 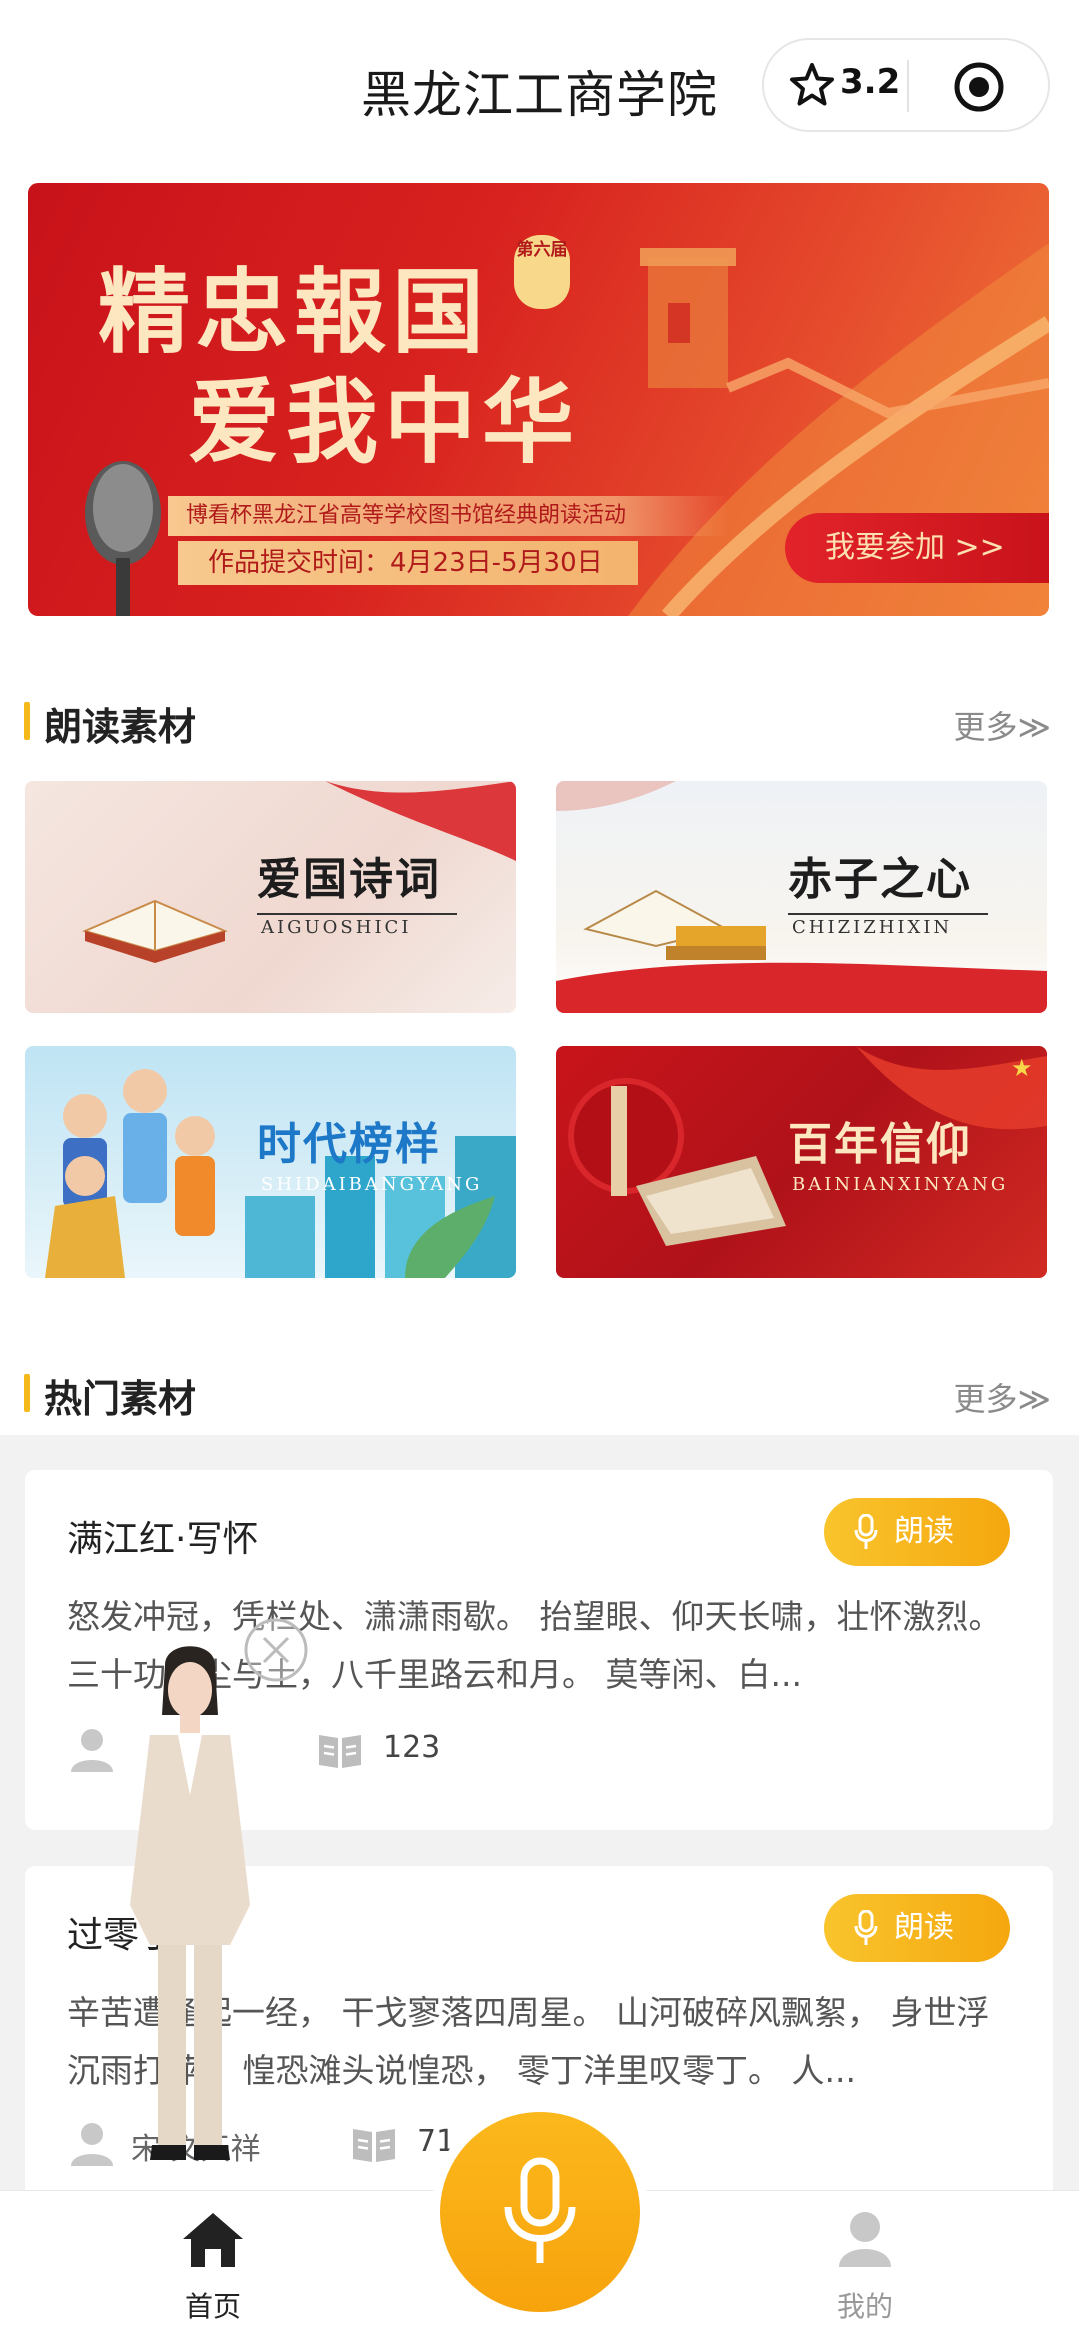 What do you see at coordinates (542, 272) in the screenshot?
I see `edition-seal: 第六届` at bounding box center [542, 272].